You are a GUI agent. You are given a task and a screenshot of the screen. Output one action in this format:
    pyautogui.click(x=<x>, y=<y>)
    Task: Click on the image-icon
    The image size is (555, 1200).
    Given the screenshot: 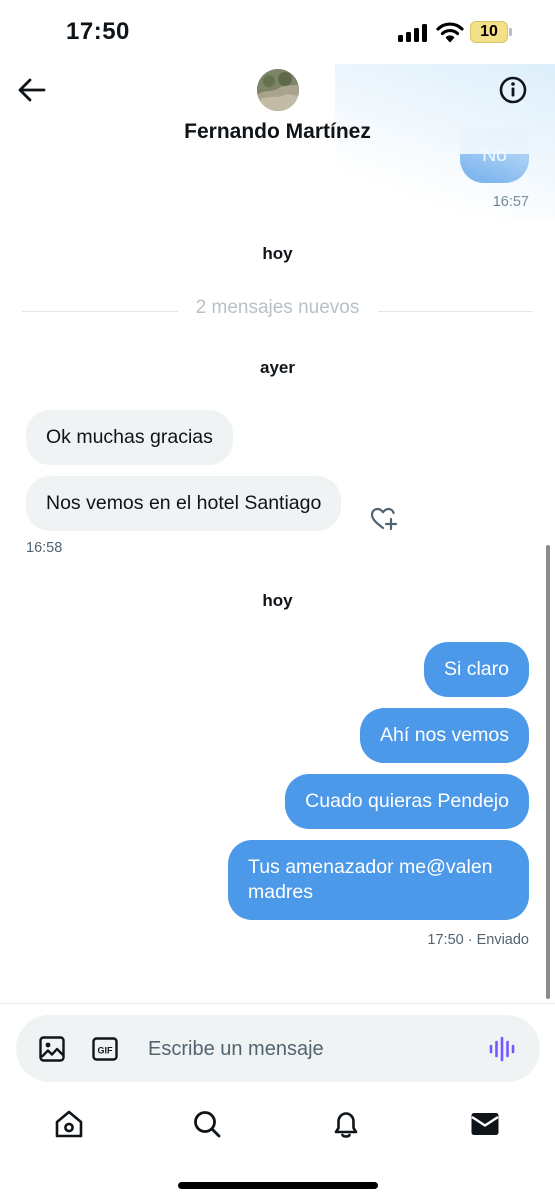 What is the action you would take?
    pyautogui.click(x=52, y=1049)
    